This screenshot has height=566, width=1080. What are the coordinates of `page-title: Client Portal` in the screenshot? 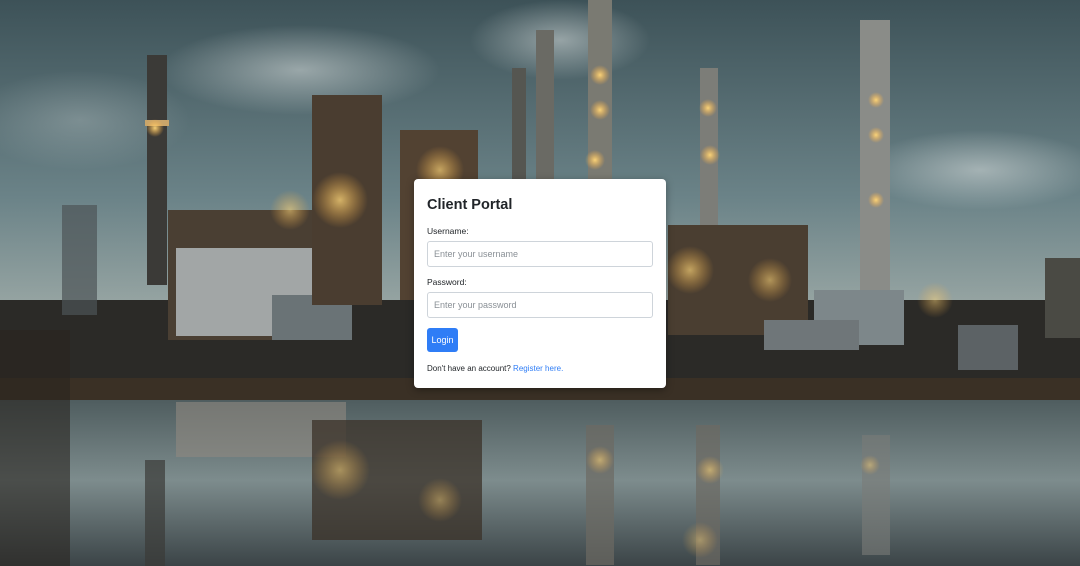 It's located at (470, 205).